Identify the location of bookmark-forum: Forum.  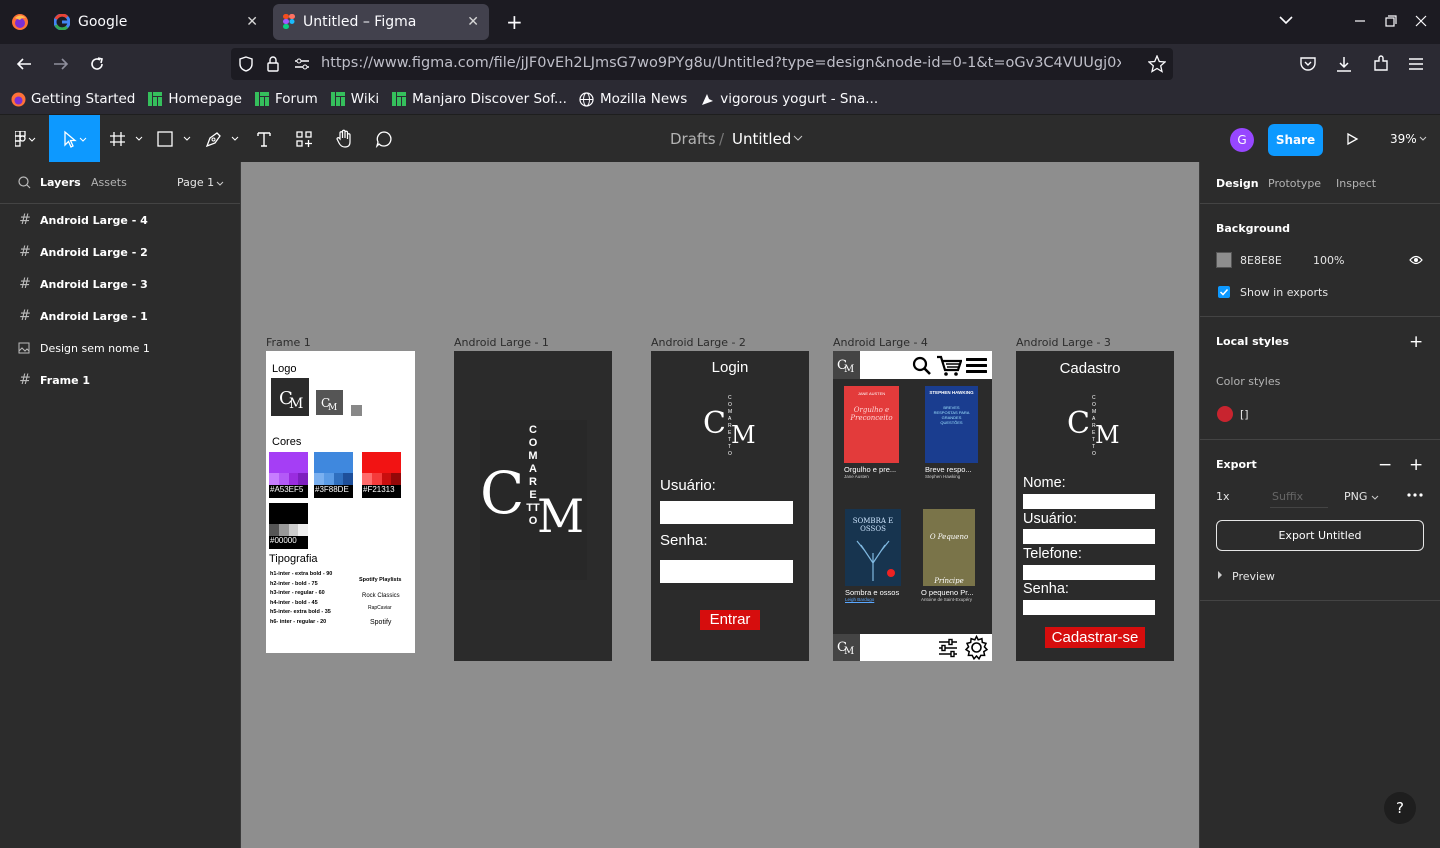
(286, 99).